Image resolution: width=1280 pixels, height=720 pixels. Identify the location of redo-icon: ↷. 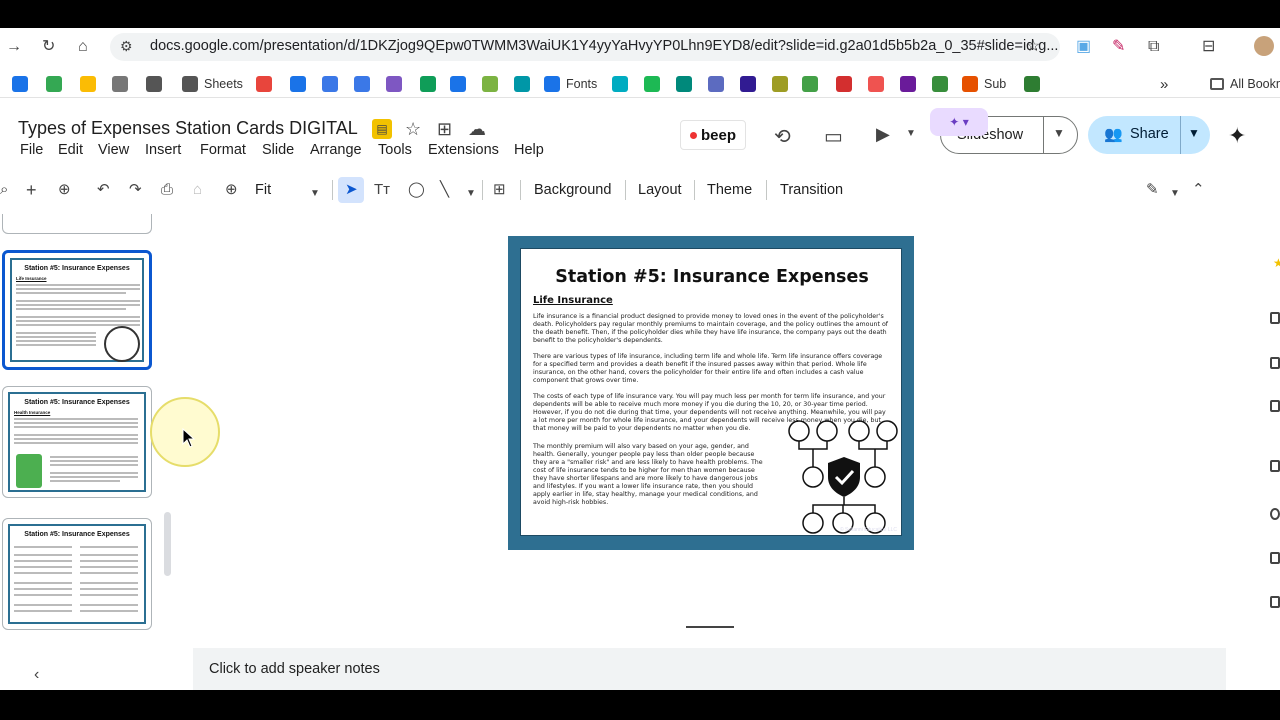
(135, 190).